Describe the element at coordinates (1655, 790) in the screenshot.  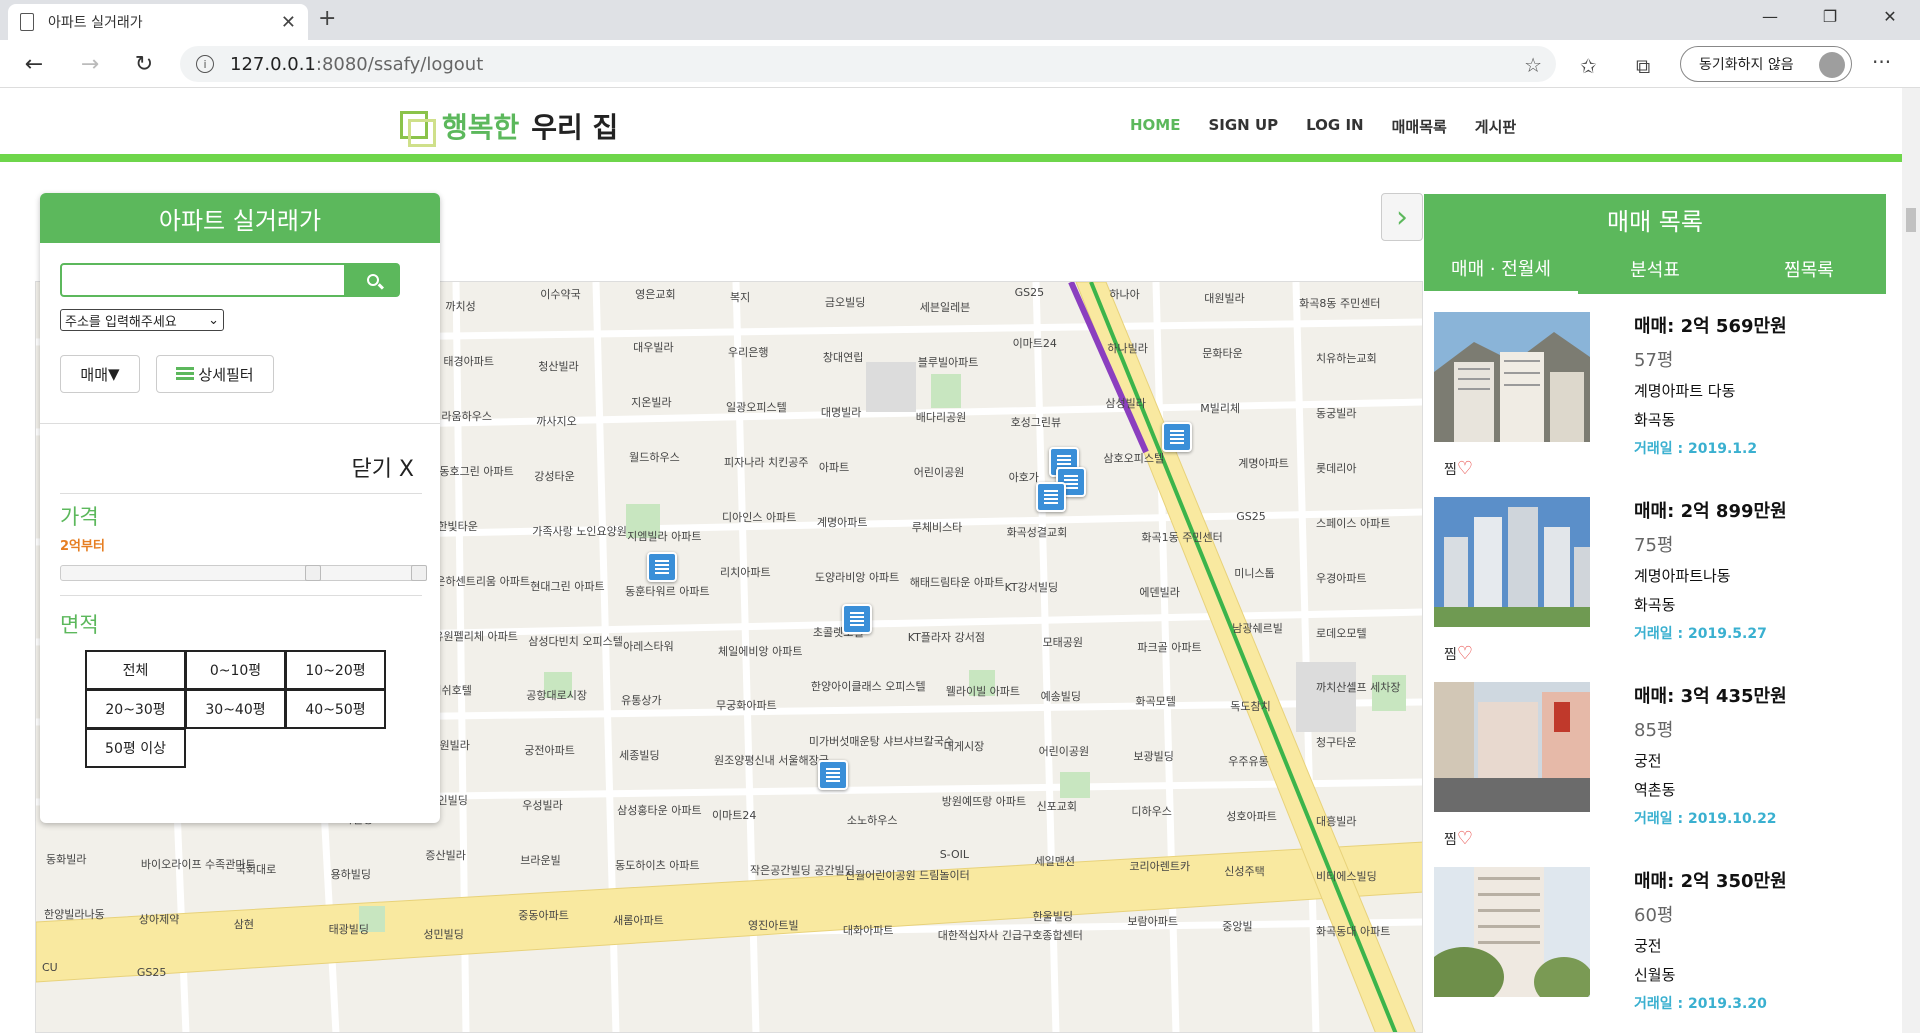
I see `dong-name: 역촌동` at that location.